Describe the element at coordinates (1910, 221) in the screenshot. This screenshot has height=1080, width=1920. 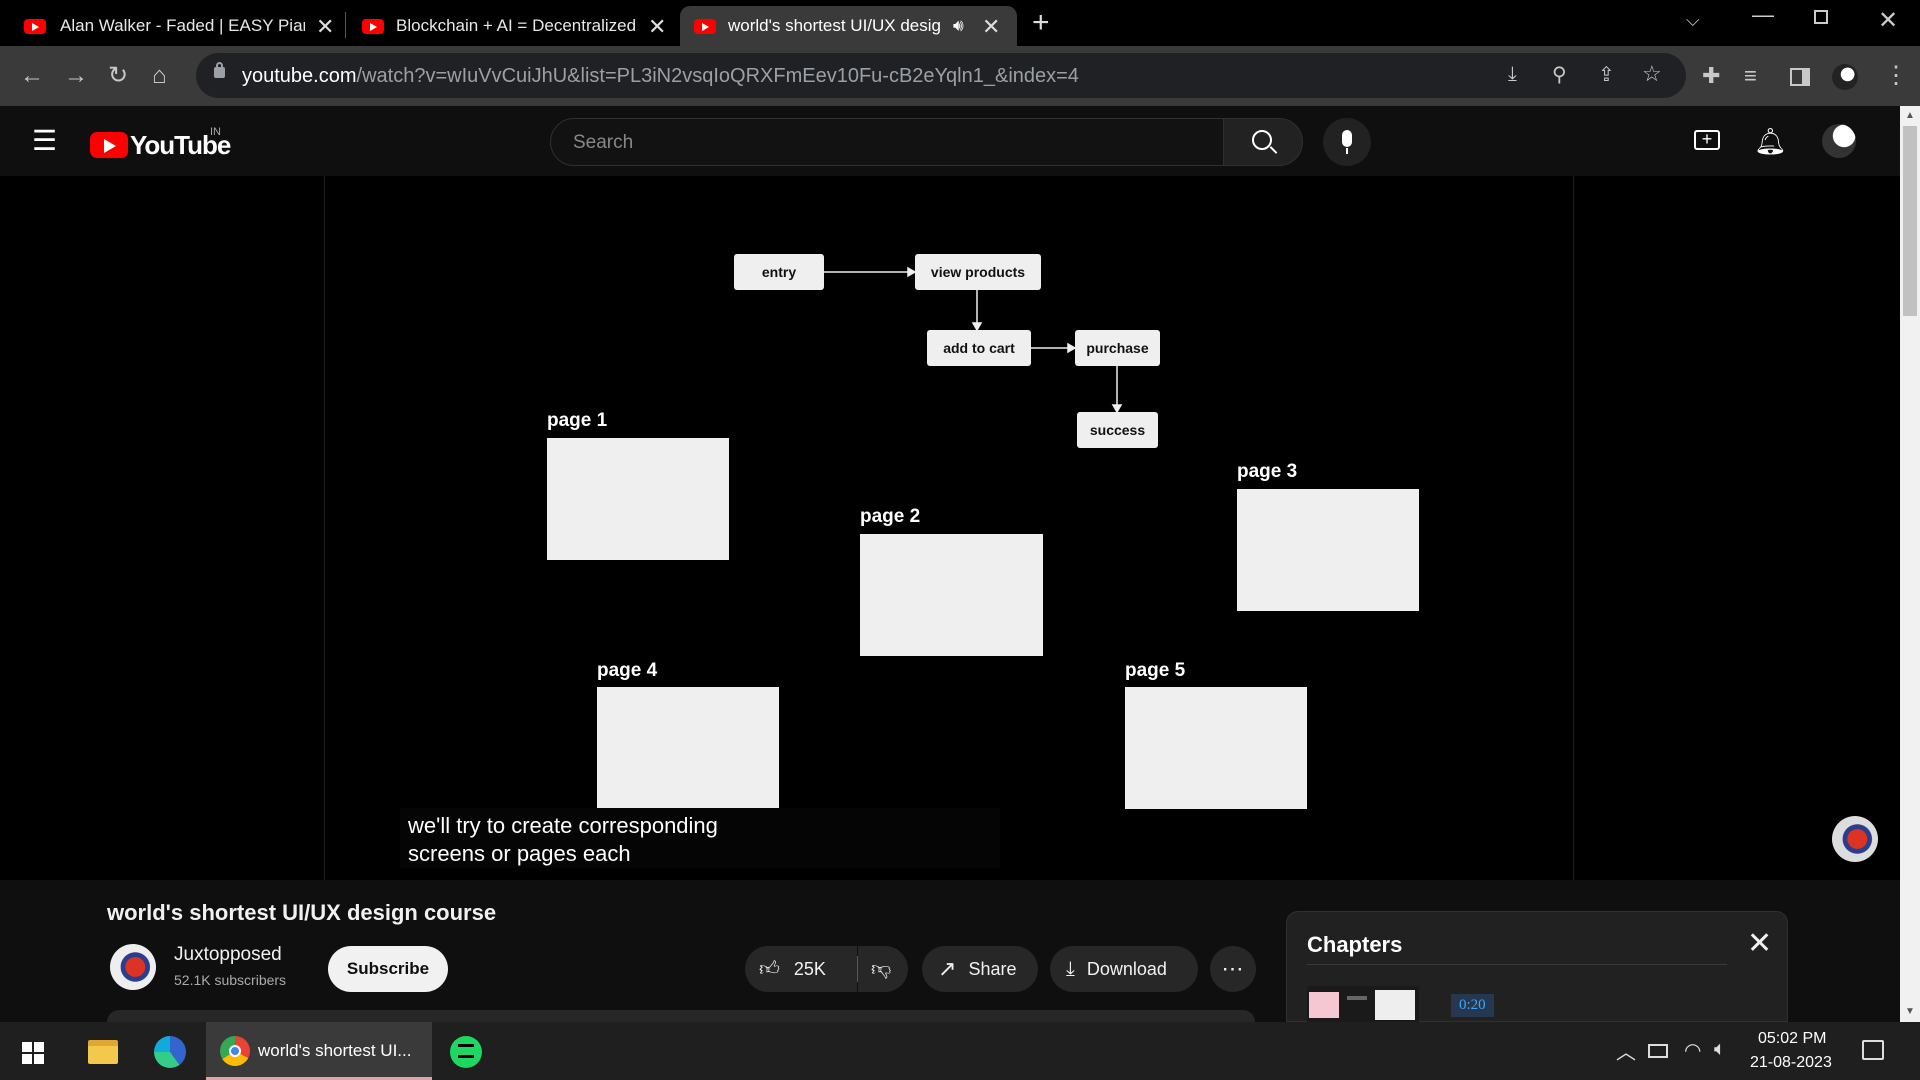
I see `scroll-thumb` at that location.